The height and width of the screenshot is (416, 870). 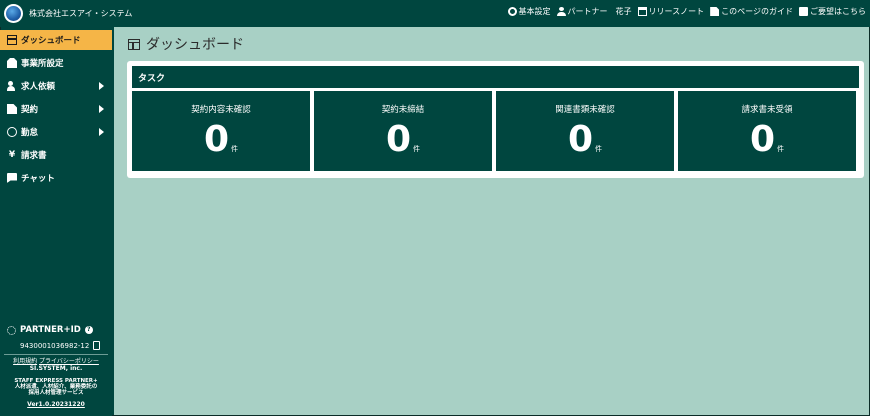 What do you see at coordinates (56, 368) in the screenshot?
I see `company-en: SI.SYSTEM, inc.` at bounding box center [56, 368].